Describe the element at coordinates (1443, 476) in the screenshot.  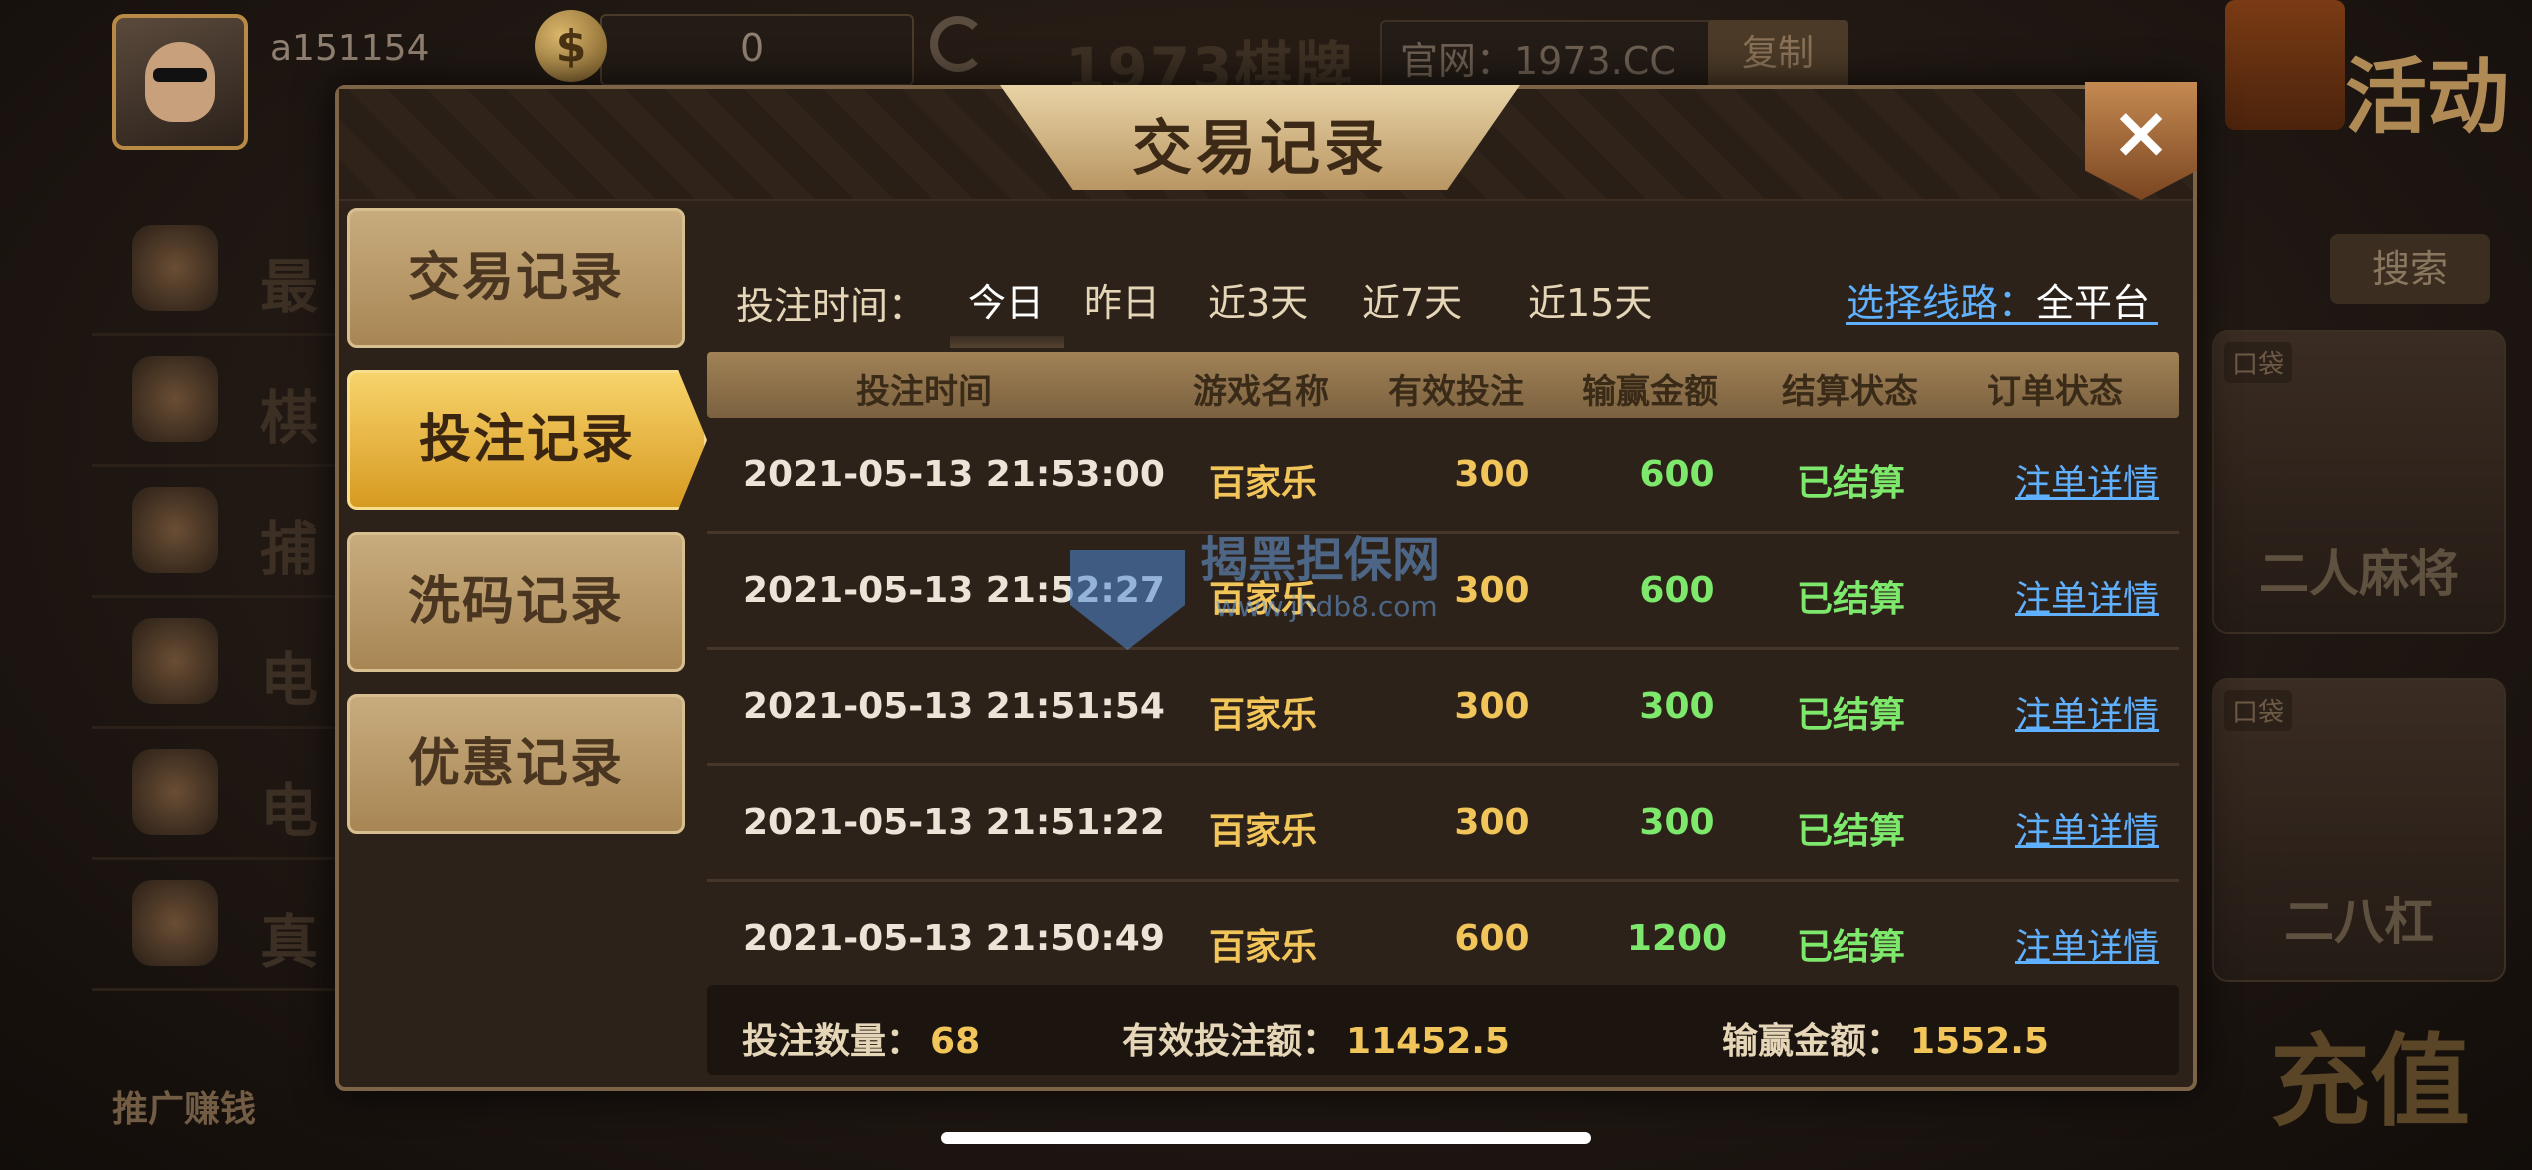
I see `table-row: 2021-05-13 21:53:00 百家乐 300 600 已结算 注单详情` at that location.